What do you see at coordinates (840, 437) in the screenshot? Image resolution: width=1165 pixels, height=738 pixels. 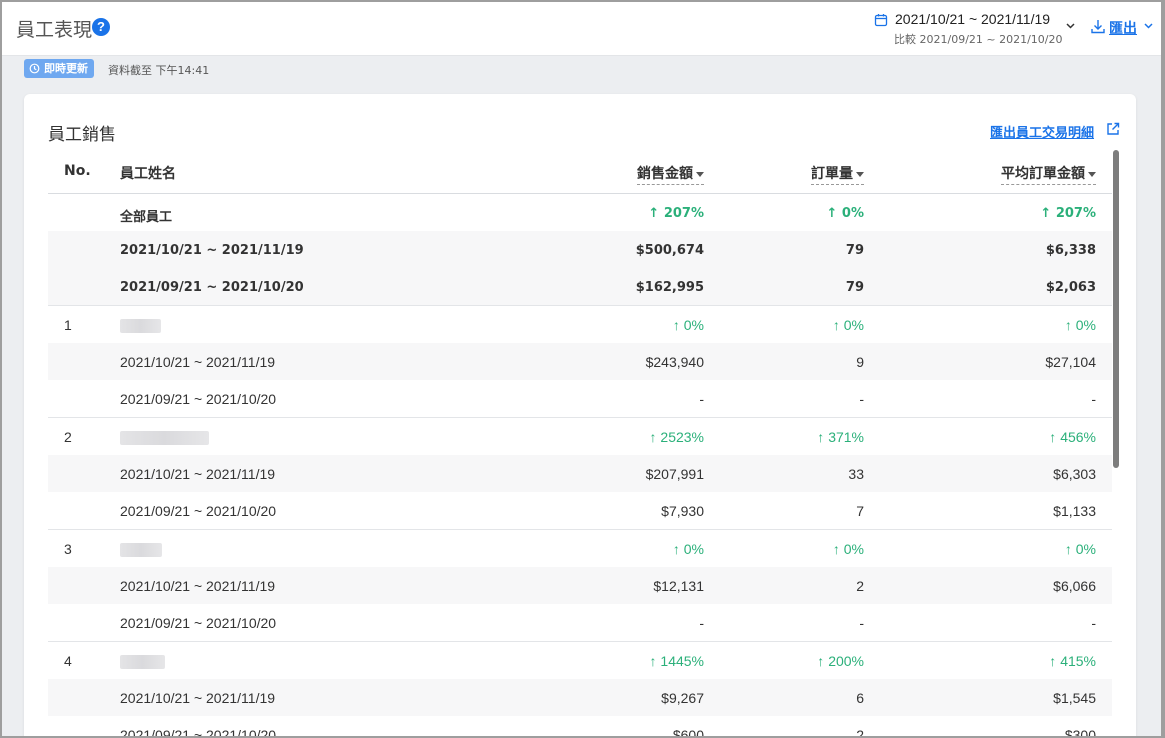 I see `change-orders: 371%` at bounding box center [840, 437].